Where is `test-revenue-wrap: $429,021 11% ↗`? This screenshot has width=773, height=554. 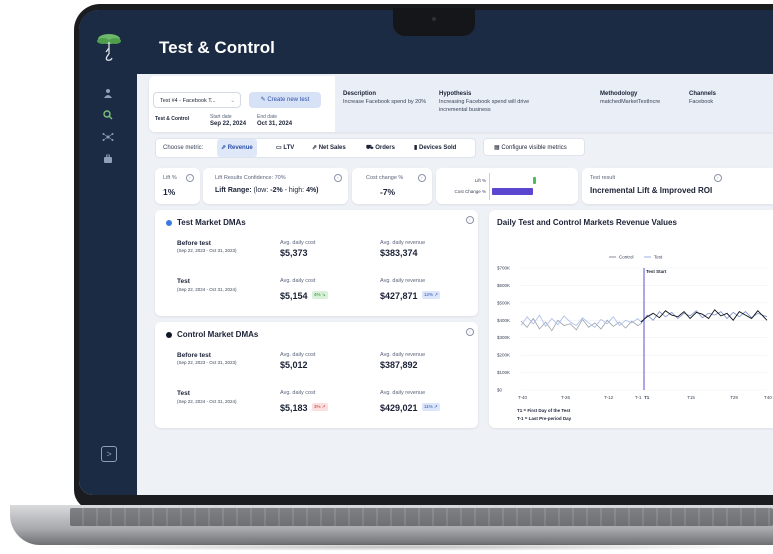 test-revenue-wrap: $429,021 11% ↗ is located at coordinates (410, 407).